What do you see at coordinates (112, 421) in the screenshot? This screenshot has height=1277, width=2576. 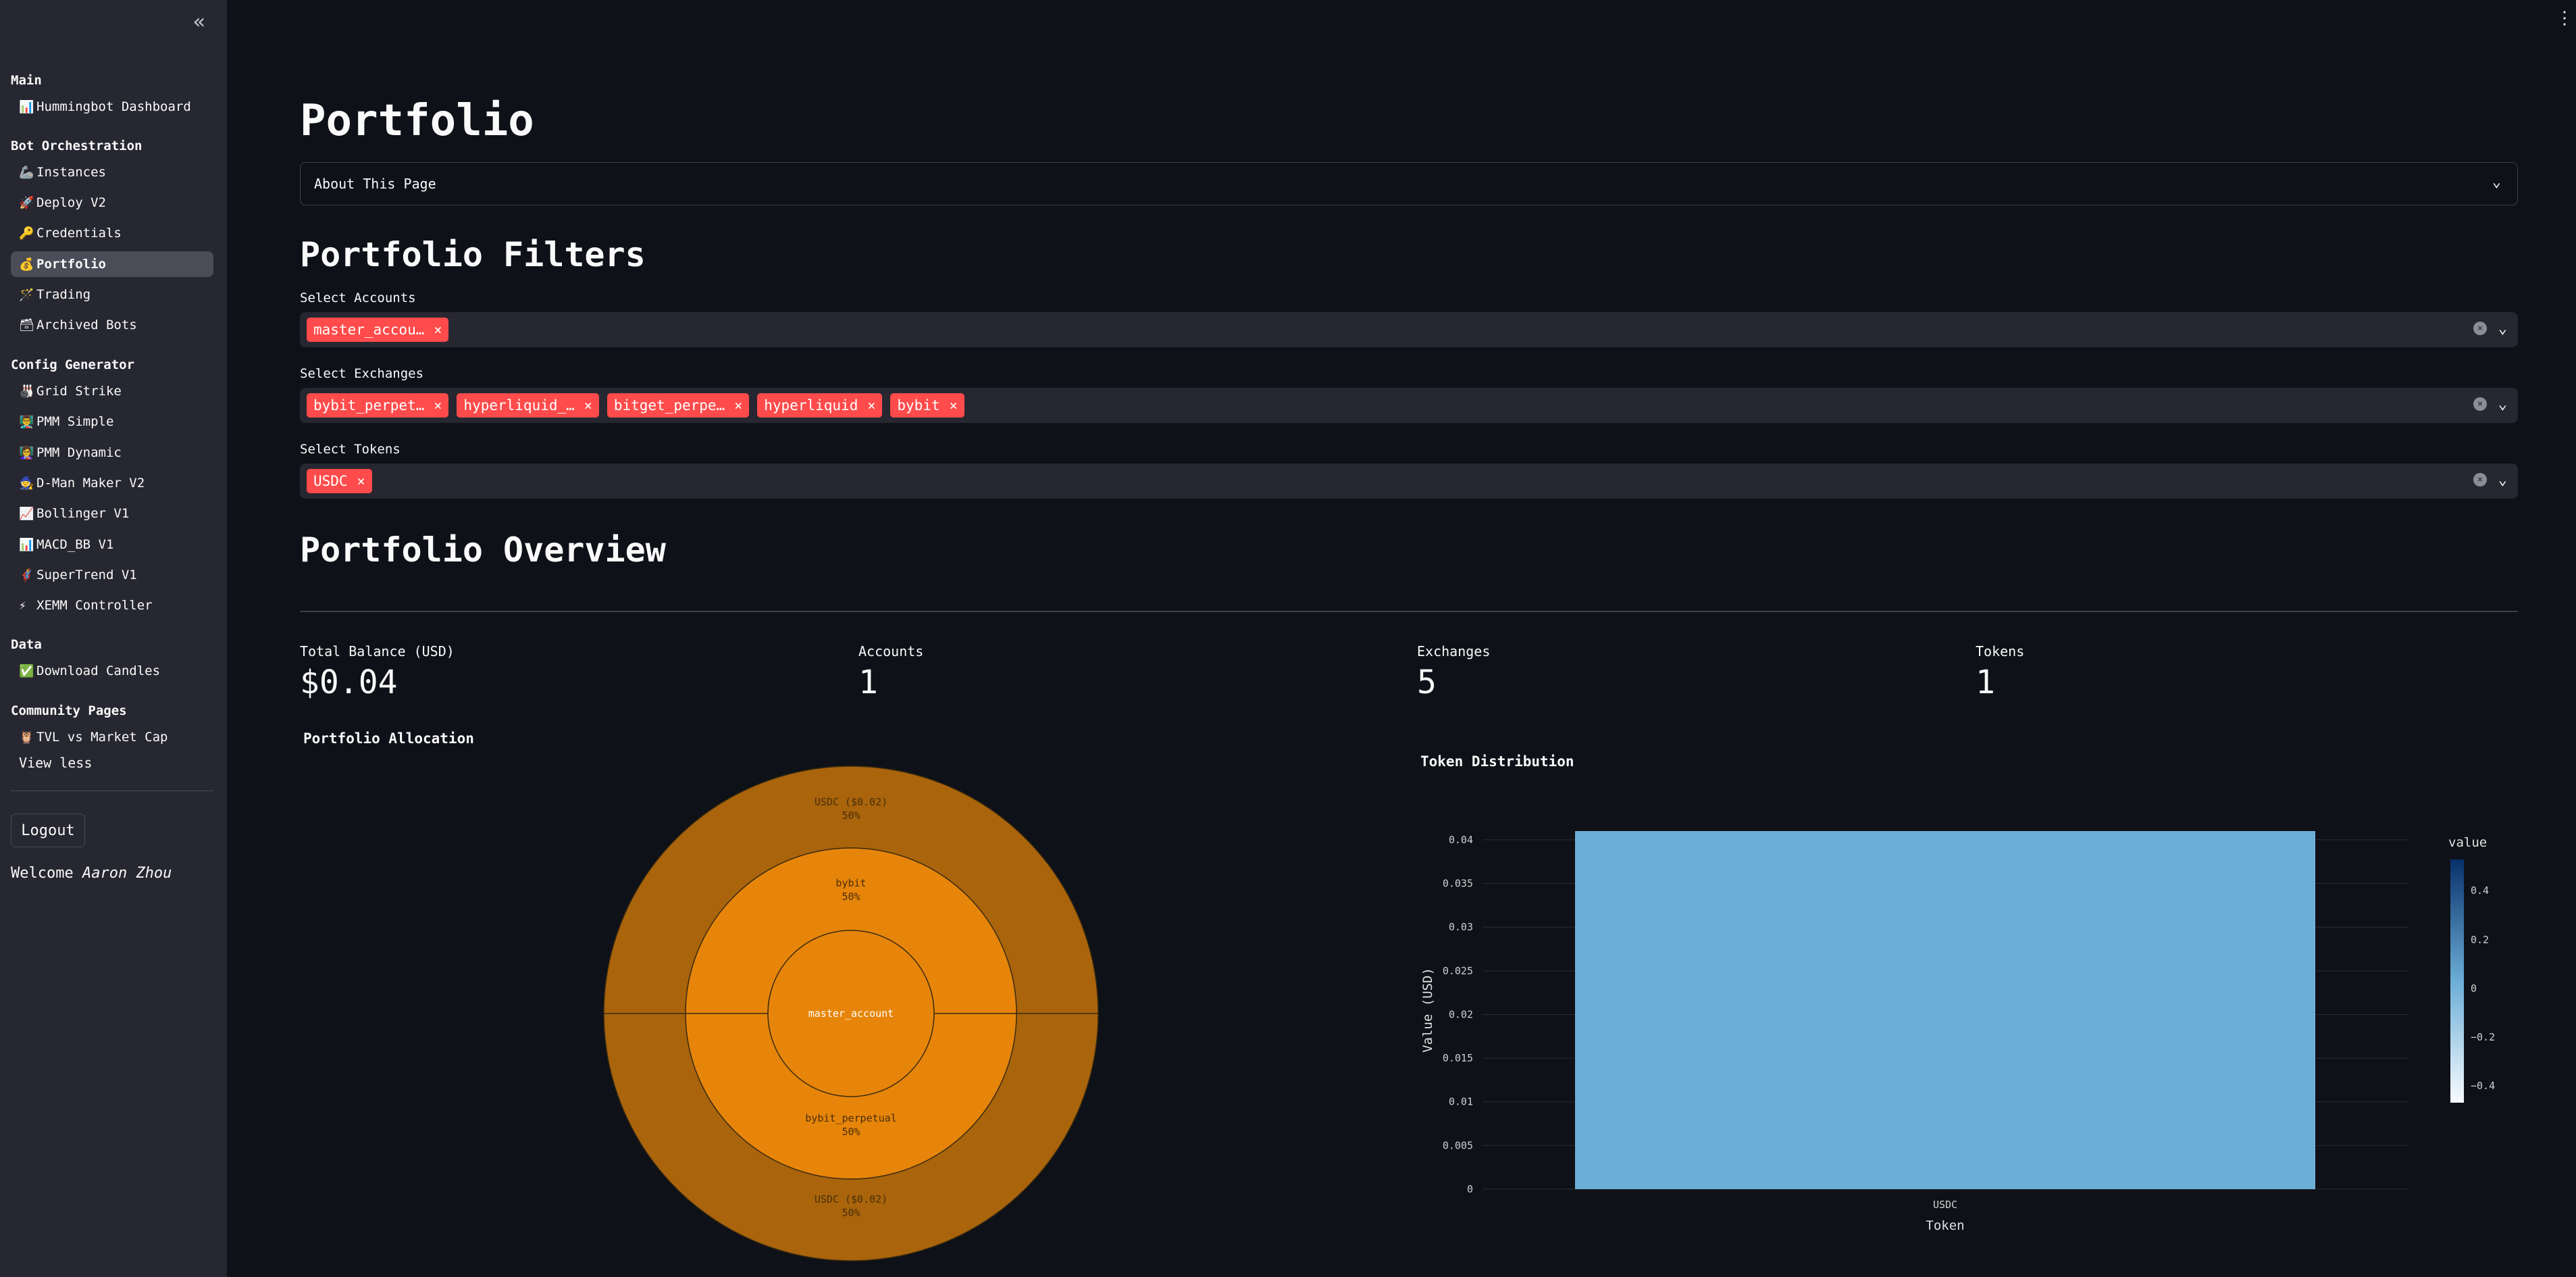 I see `sidebar-item-pmm-simple: 👨‍🏫 PMM Simple` at bounding box center [112, 421].